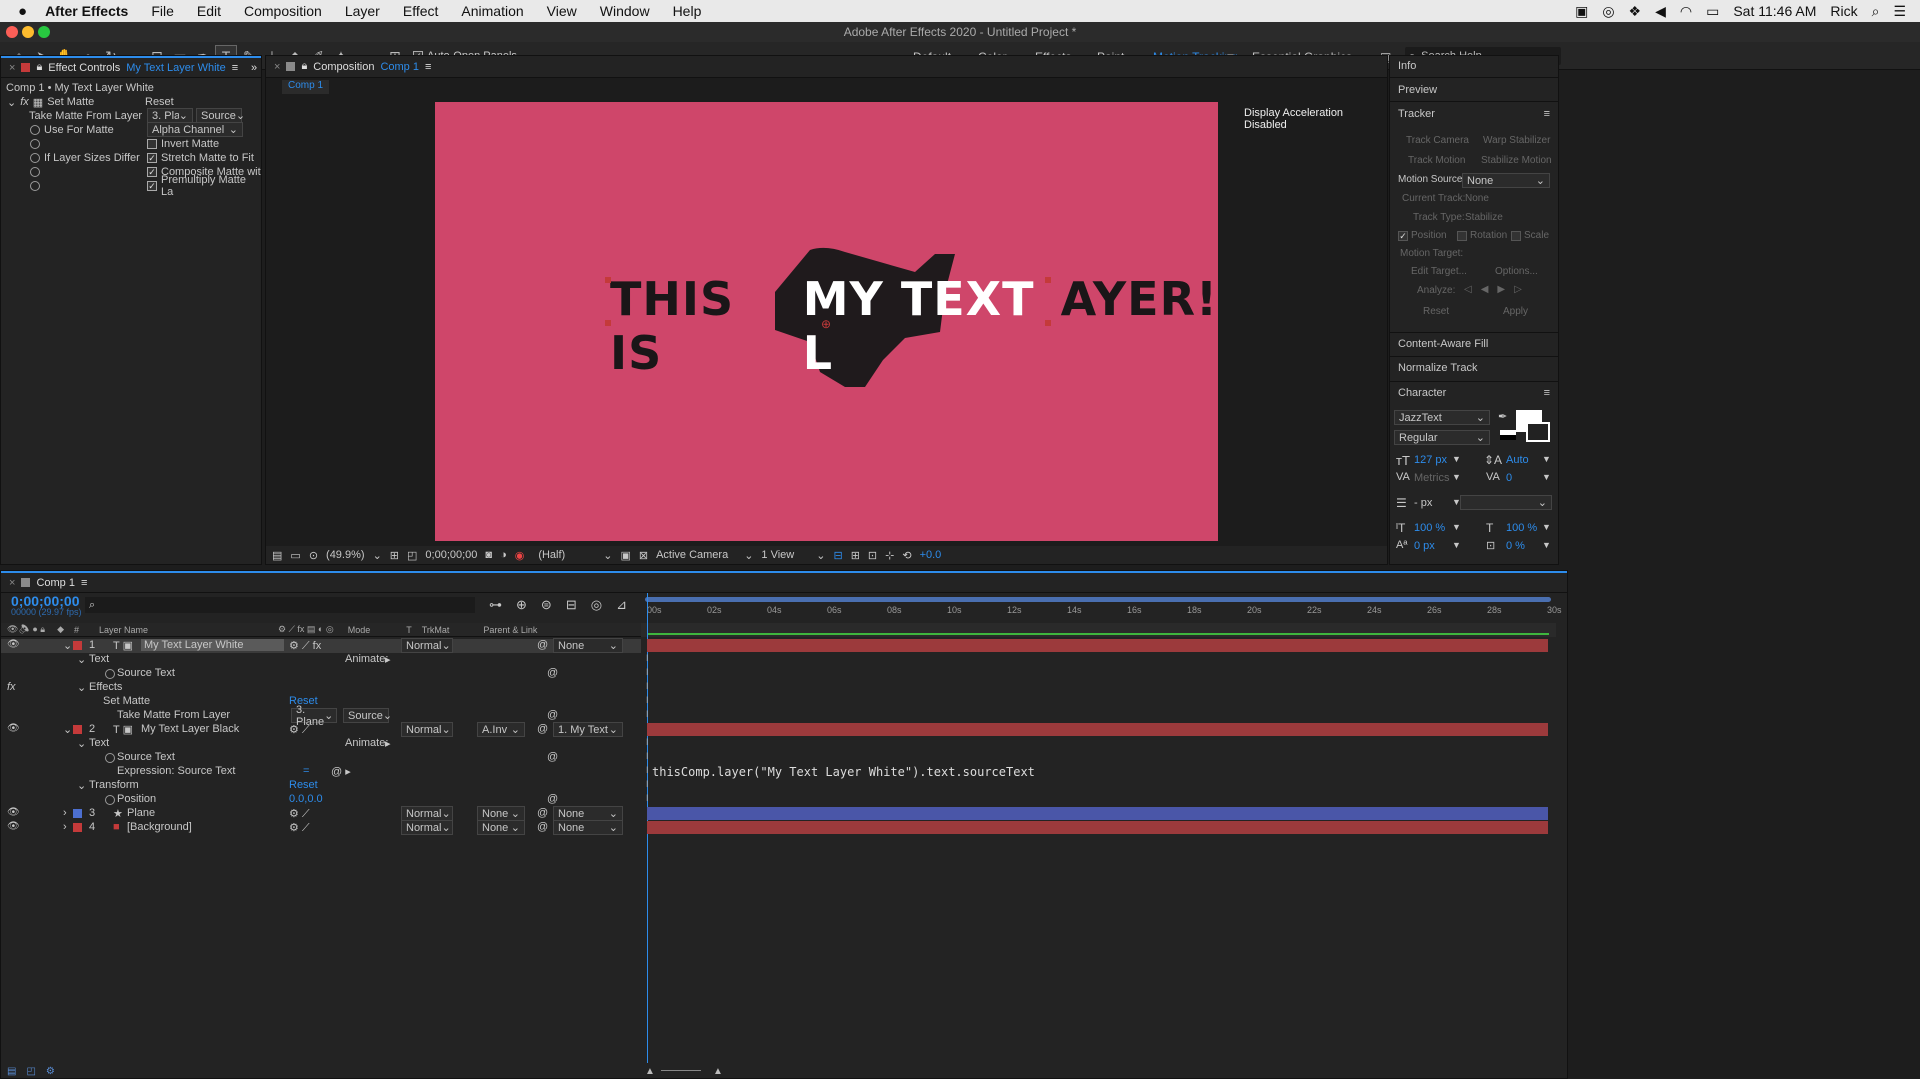 Image resolution: width=1920 pixels, height=1079 pixels. What do you see at coordinates (1437, 140) in the screenshot?
I see `track-camera-button: Track Camera` at bounding box center [1437, 140].